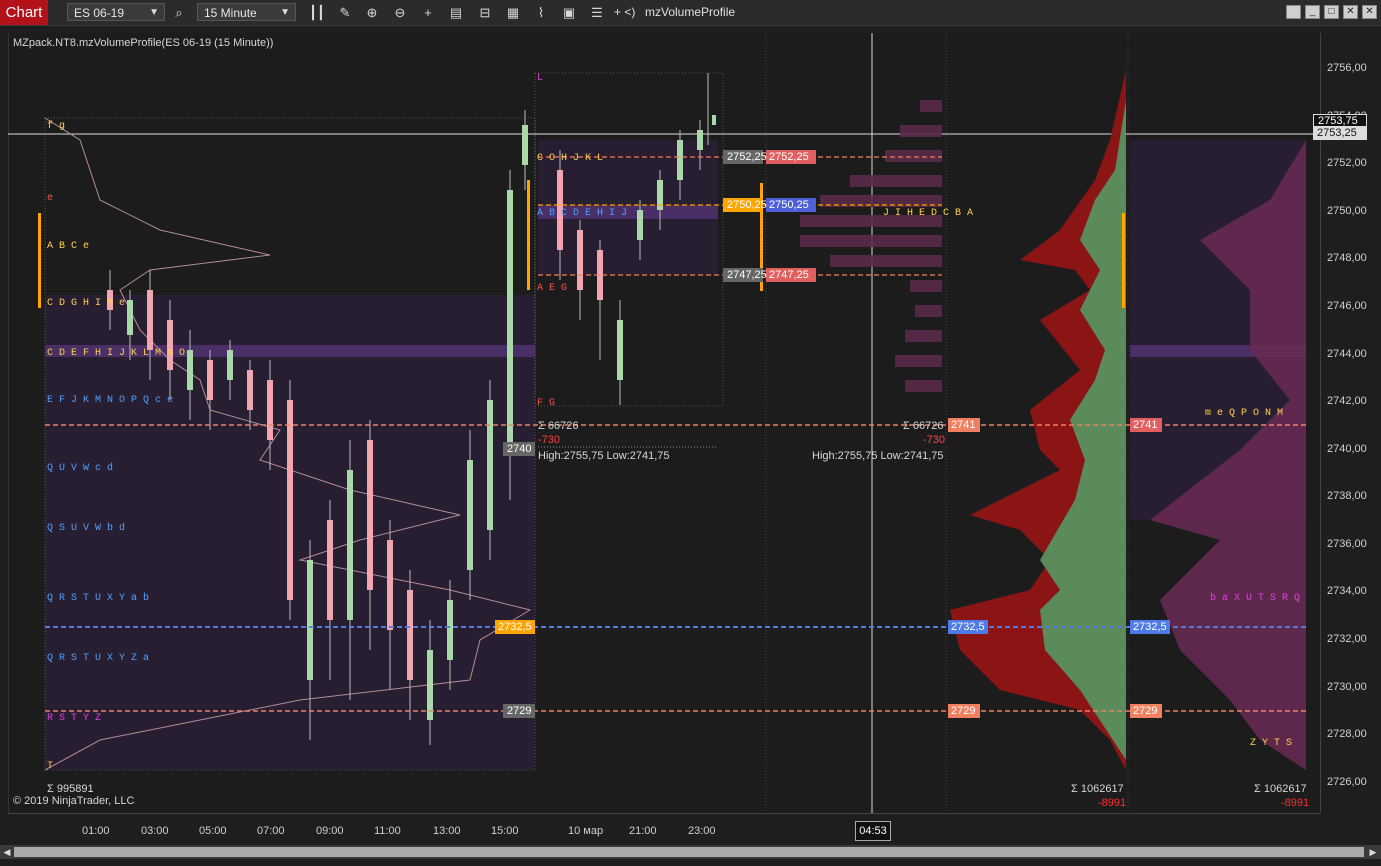 Image resolution: width=1381 pixels, height=866 pixels. I want to click on svg-text: C O H J K L, so click(570, 158).